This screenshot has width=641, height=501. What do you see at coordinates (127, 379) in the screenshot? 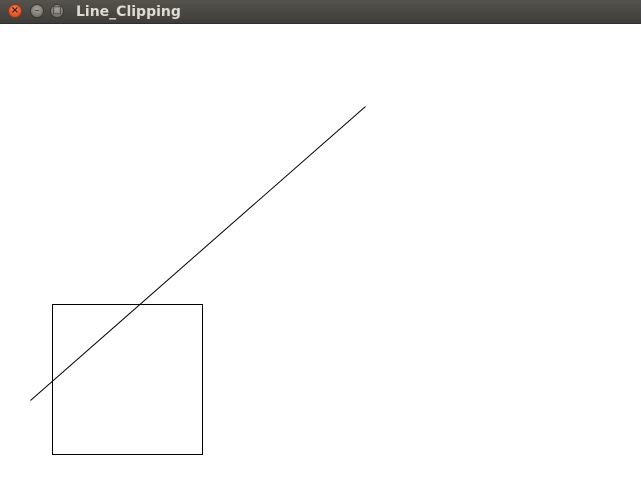
I see `clip-window-rectangle` at bounding box center [127, 379].